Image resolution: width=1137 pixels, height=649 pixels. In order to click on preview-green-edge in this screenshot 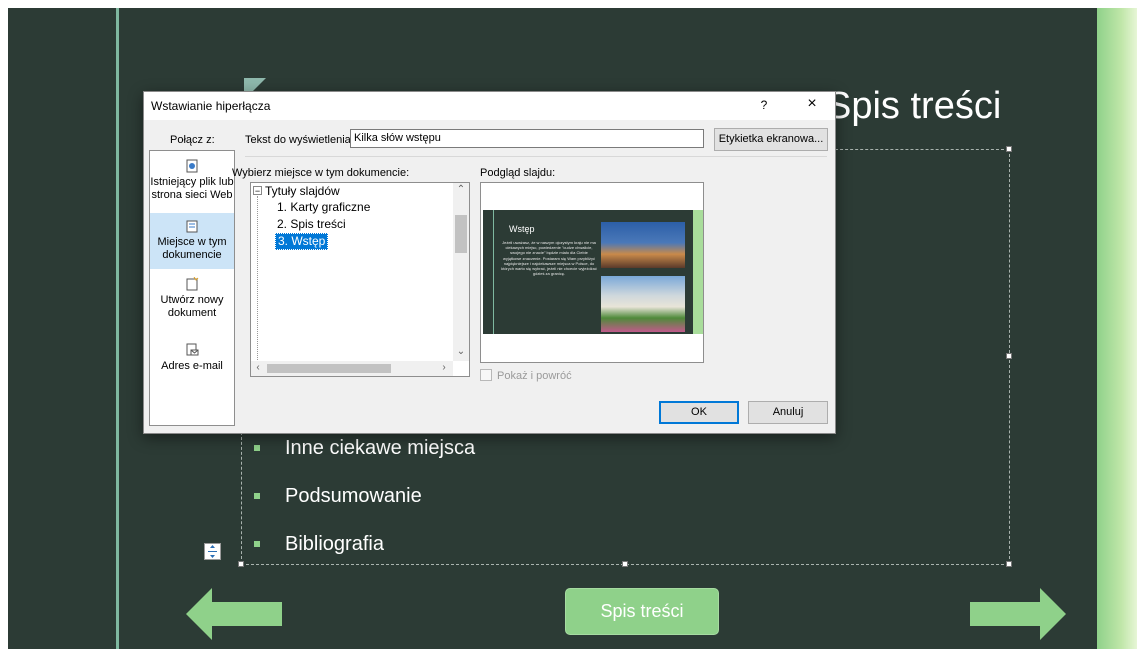, I will do `click(698, 272)`.